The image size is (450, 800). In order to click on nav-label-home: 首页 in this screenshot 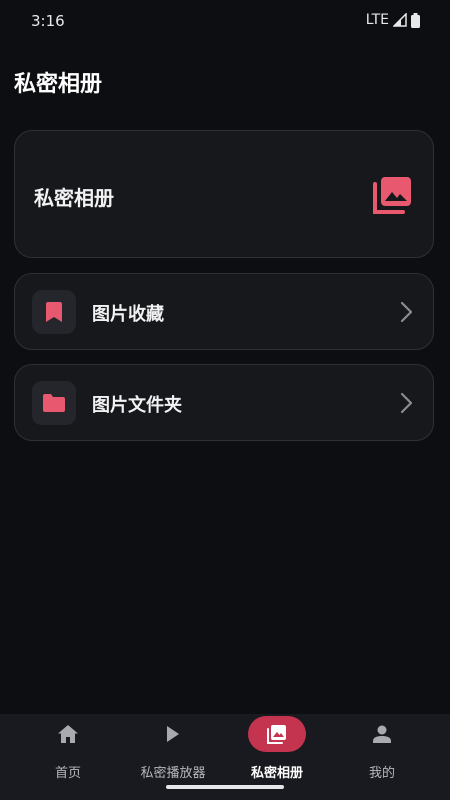, I will do `click(67, 773)`.